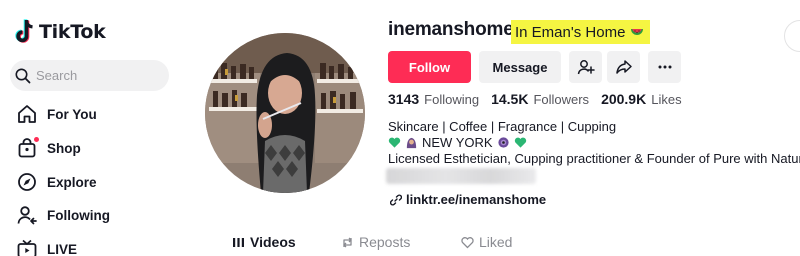 Image resolution: width=800 pixels, height=256 pixels. What do you see at coordinates (273, 242) in the screenshot?
I see `tab-label: Videos` at bounding box center [273, 242].